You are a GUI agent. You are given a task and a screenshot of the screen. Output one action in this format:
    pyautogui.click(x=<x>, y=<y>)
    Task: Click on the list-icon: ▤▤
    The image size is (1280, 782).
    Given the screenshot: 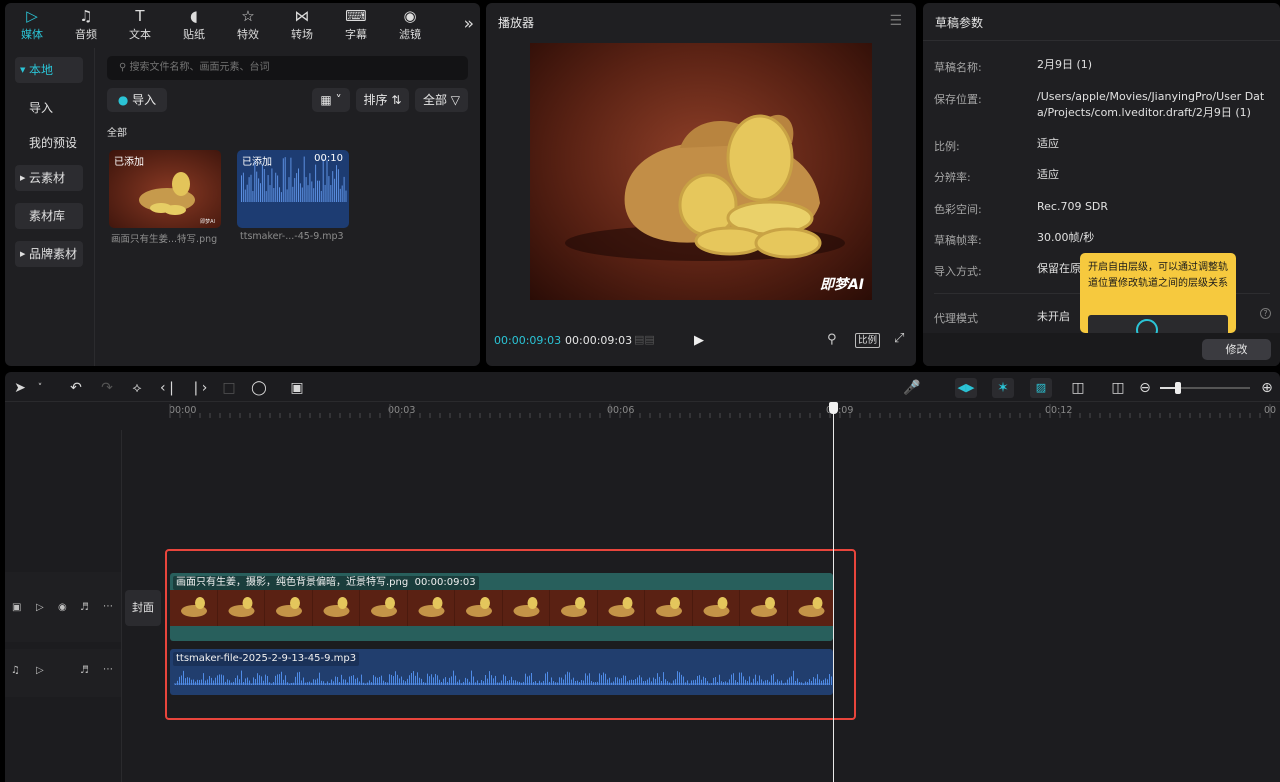 What is the action you would take?
    pyautogui.click(x=644, y=339)
    